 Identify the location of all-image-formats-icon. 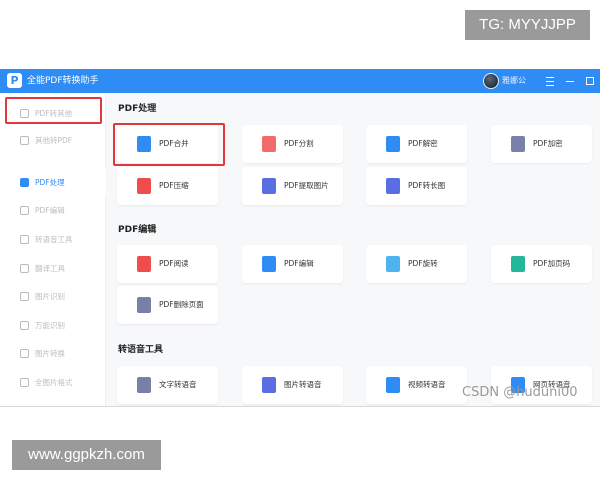
(24, 382).